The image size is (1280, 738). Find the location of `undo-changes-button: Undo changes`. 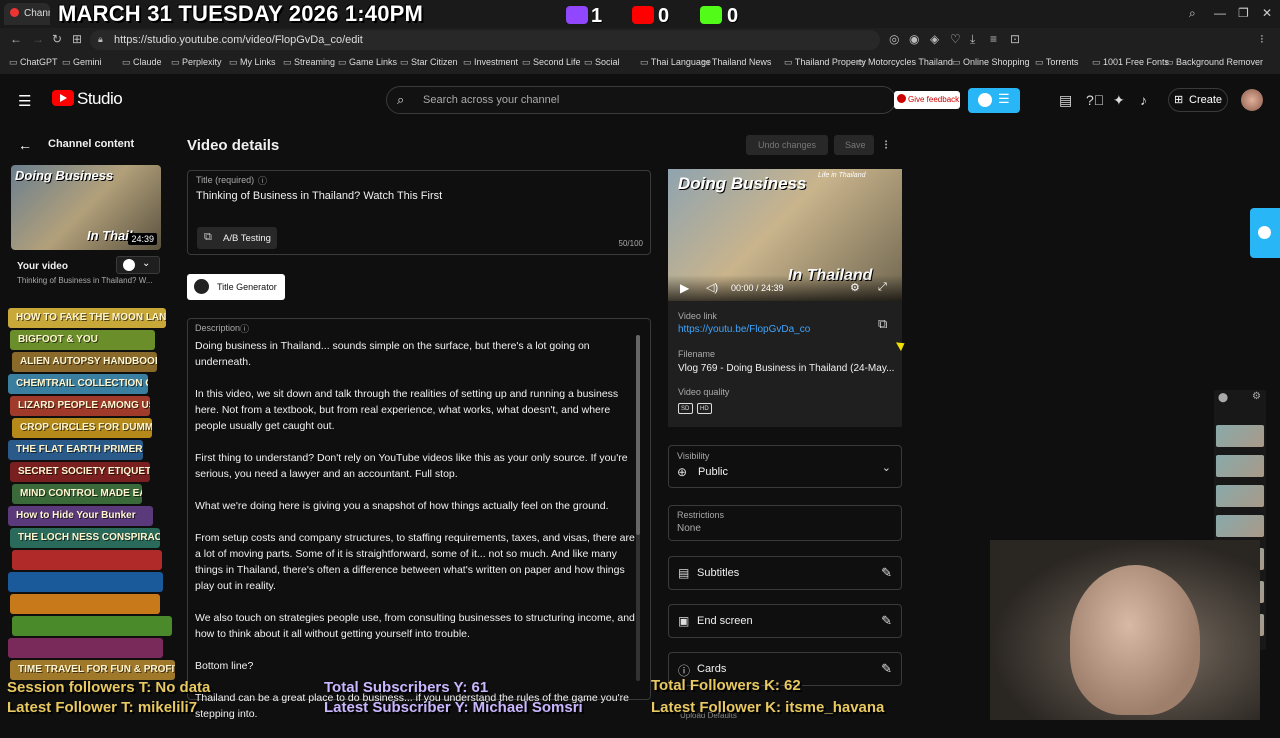

undo-changes-button: Undo changes is located at coordinates (787, 145).